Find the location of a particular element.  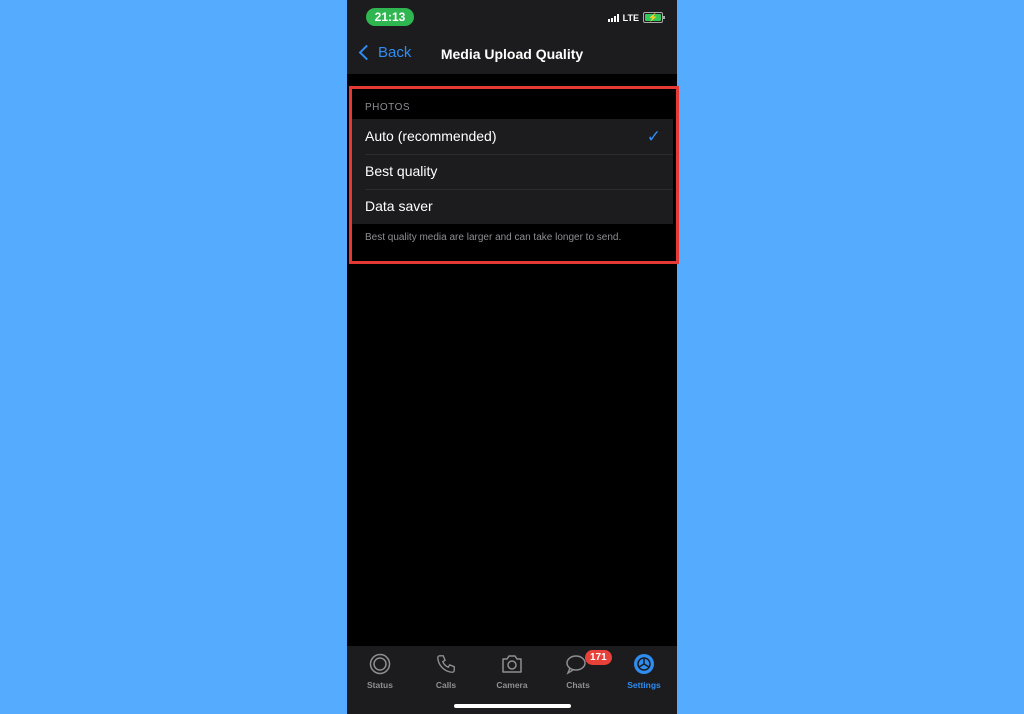

tab-camera: Camera is located at coordinates (512, 671).